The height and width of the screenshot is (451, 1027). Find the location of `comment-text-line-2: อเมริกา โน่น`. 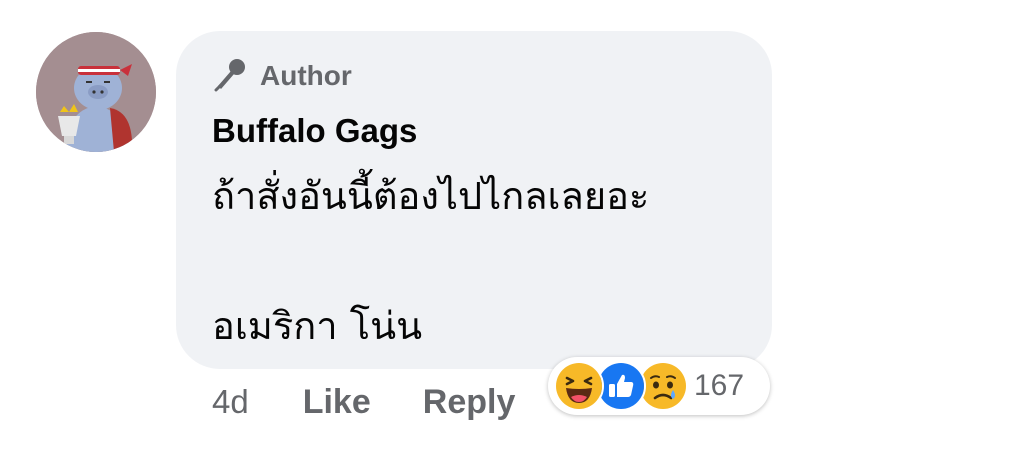

comment-text-line-2: อเมริกา โน่น is located at coordinates (317, 326).